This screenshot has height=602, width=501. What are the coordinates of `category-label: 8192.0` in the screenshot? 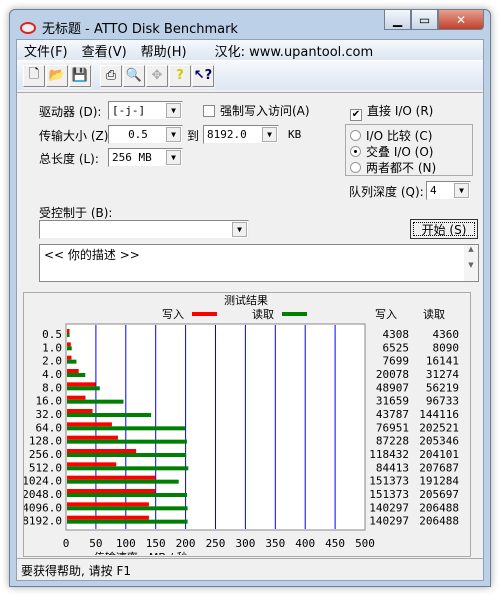 It's located at (43, 521).